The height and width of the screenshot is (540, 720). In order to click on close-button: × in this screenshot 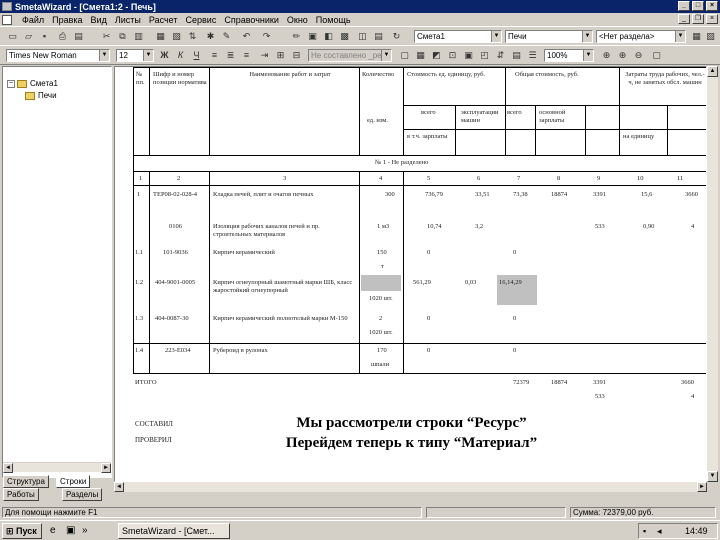, I will do `click(712, 6)`.